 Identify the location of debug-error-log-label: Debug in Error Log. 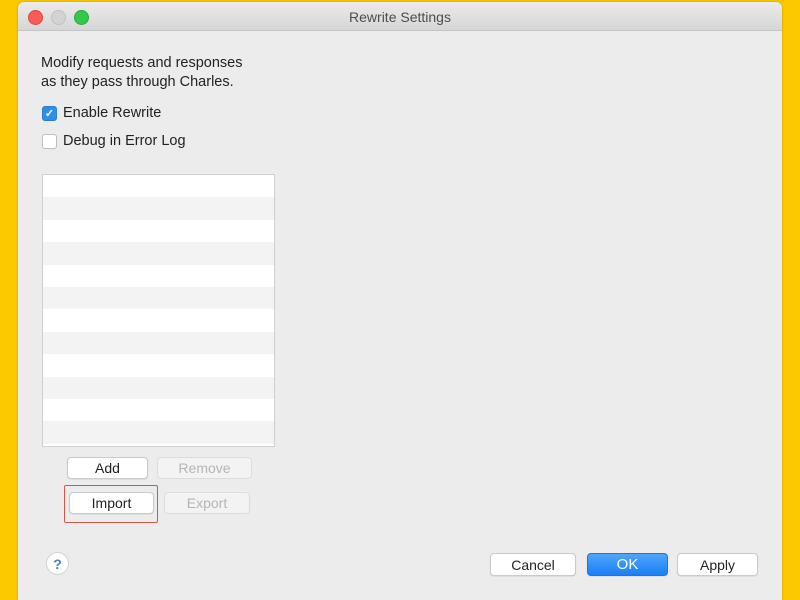
(124, 141).